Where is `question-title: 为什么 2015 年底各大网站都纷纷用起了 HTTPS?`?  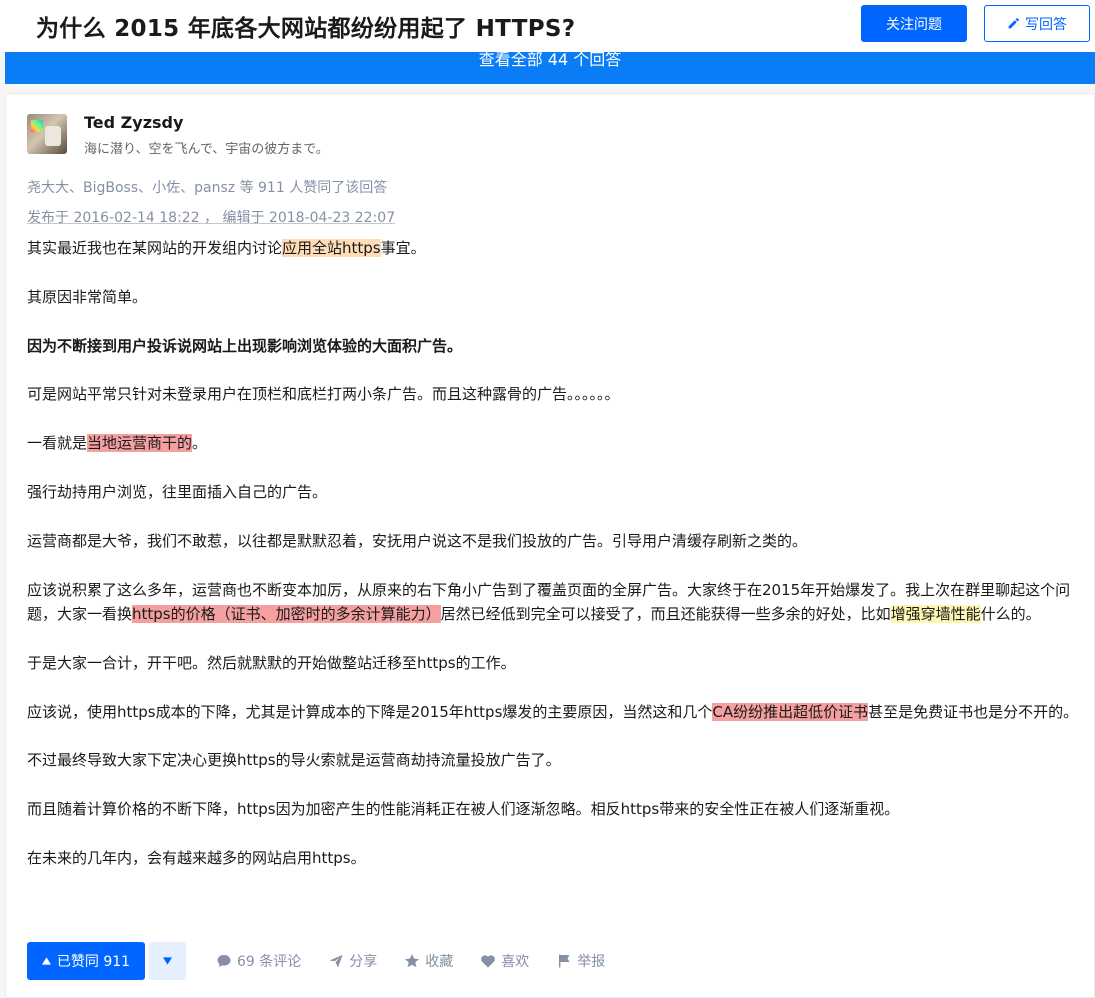
question-title: 为什么 2015 年底各大网站都纷纷用起了 HTTPS? is located at coordinates (305, 26).